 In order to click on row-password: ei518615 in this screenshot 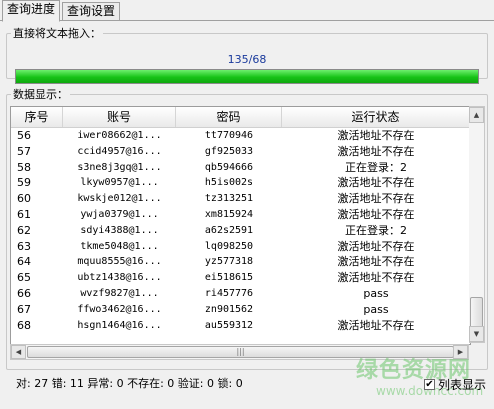, I will do `click(229, 278)`.